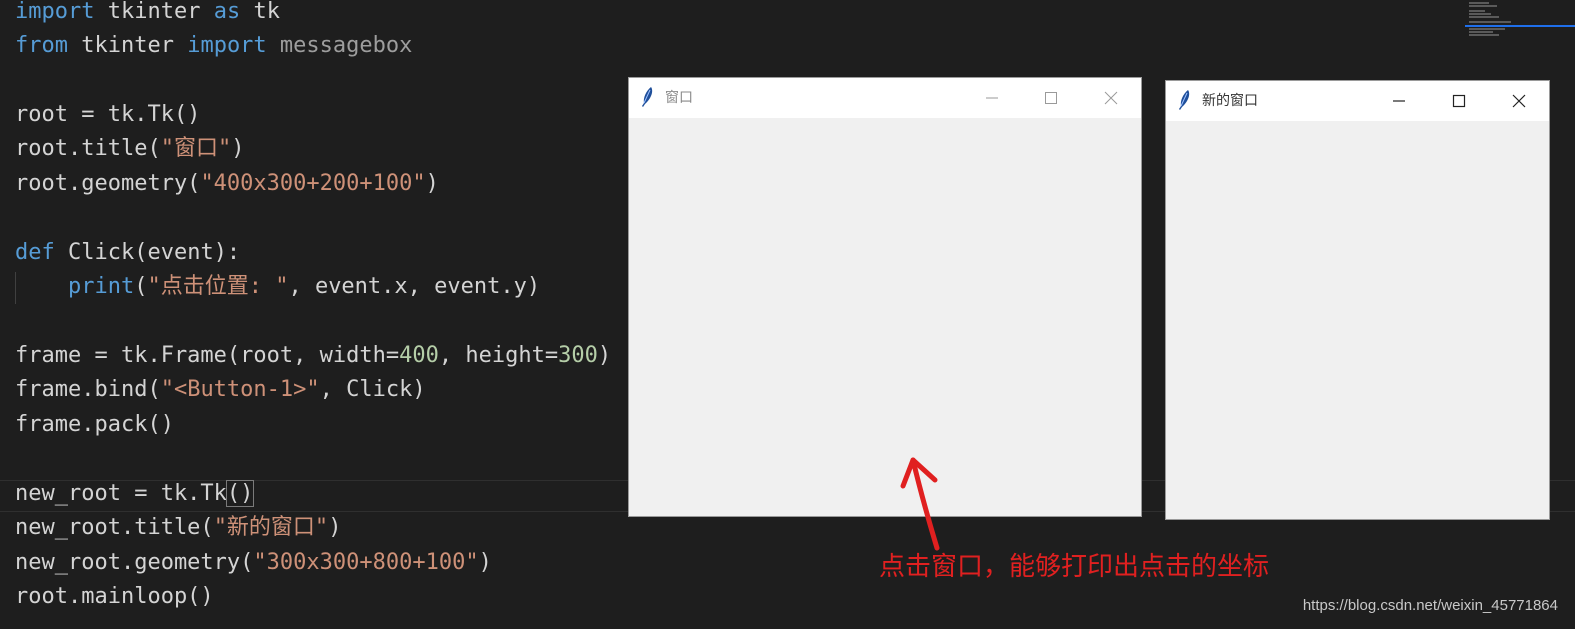 The width and height of the screenshot is (1575, 629). What do you see at coordinates (1520, 26) in the screenshot?
I see `minimap-cursor-indicator` at bounding box center [1520, 26].